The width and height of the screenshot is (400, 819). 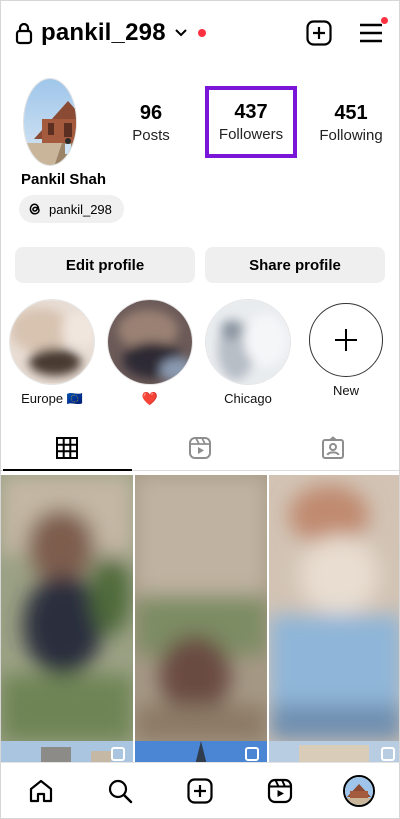 What do you see at coordinates (151, 112) in the screenshot?
I see `posts-count: 96` at bounding box center [151, 112].